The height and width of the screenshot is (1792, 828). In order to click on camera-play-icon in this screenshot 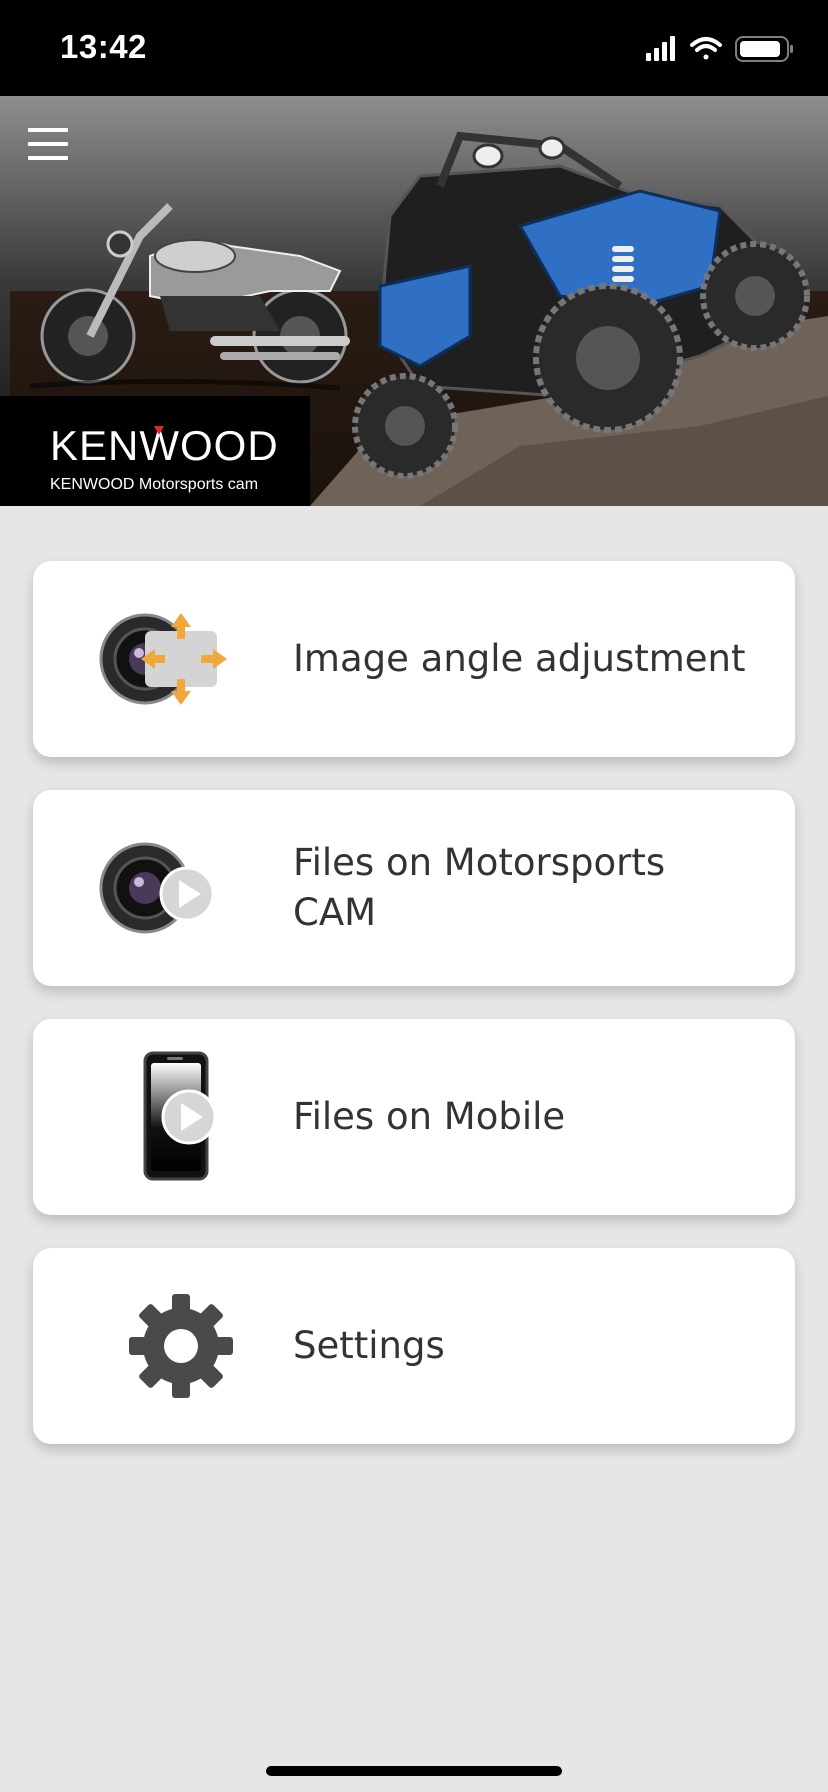, I will do `click(163, 888)`.